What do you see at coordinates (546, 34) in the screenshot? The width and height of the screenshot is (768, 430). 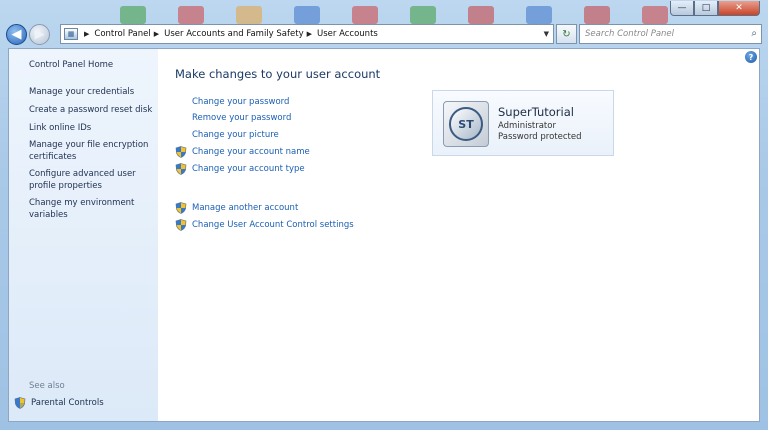 I see `address-dropdown-icon: ▼` at bounding box center [546, 34].